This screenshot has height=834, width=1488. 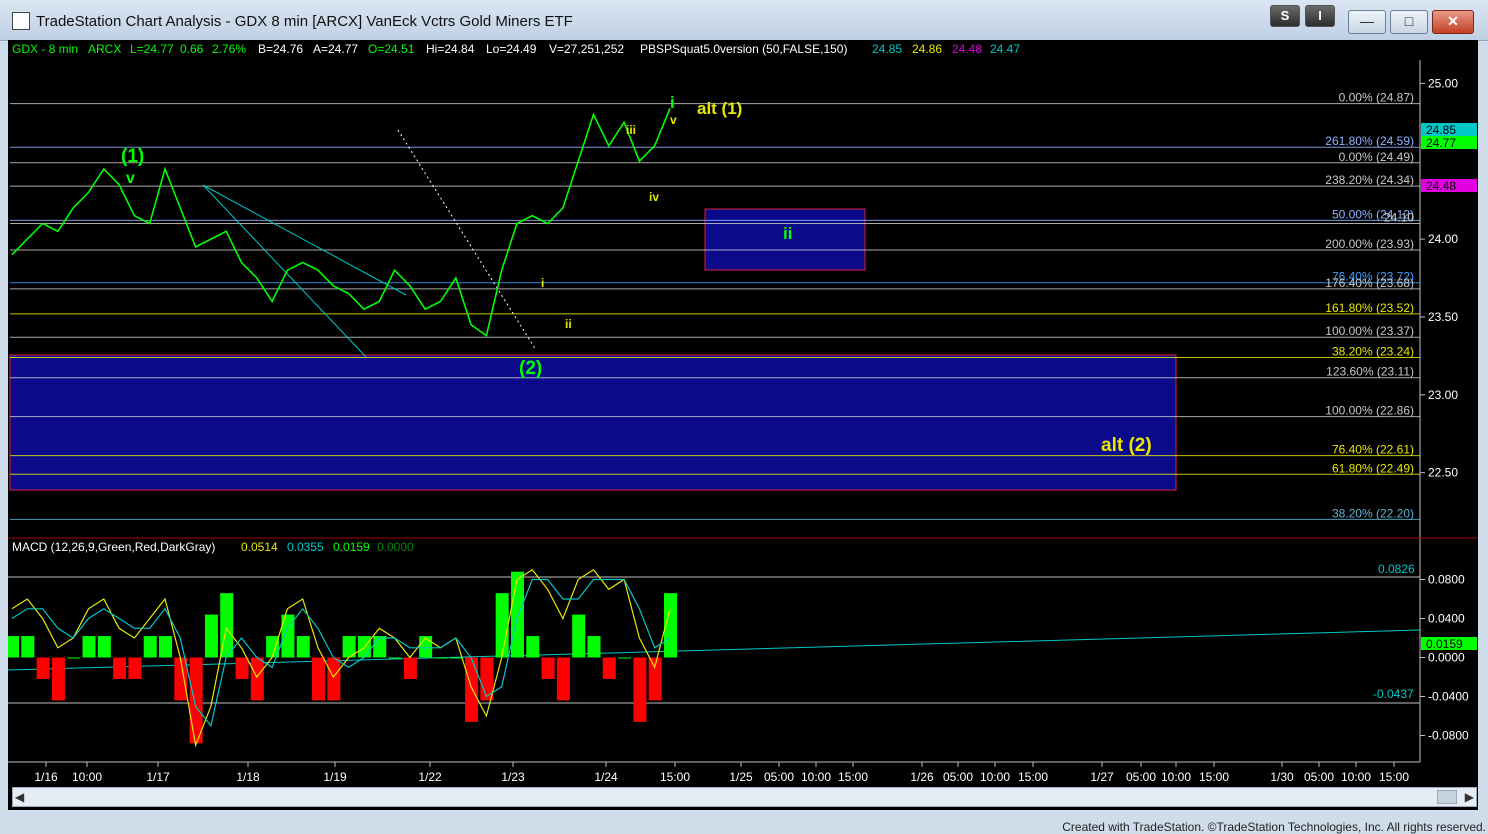 I want to click on macd-axis: 0.0800 0.0400 0.0000 -0.0400 -0.0800, so click(x=1444, y=658).